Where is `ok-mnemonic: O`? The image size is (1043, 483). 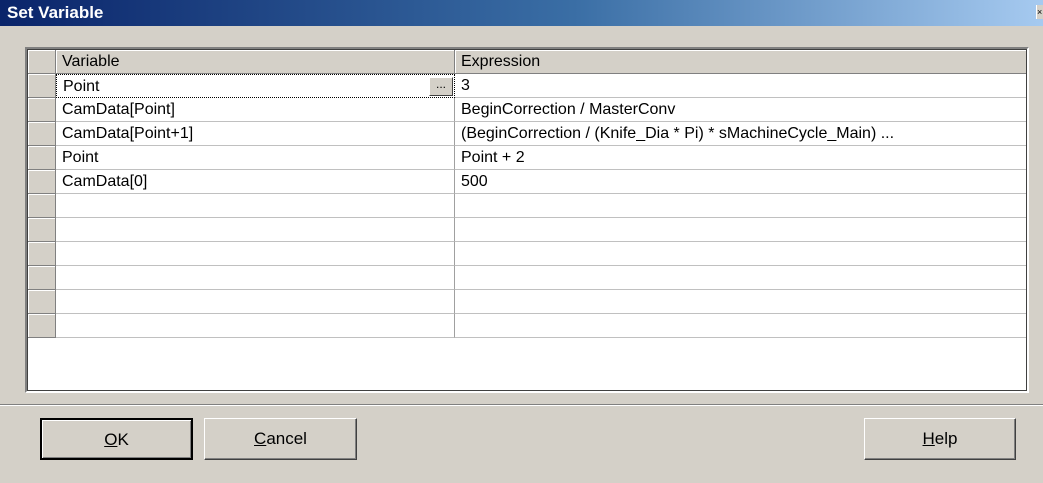
ok-mnemonic: O is located at coordinates (111, 439).